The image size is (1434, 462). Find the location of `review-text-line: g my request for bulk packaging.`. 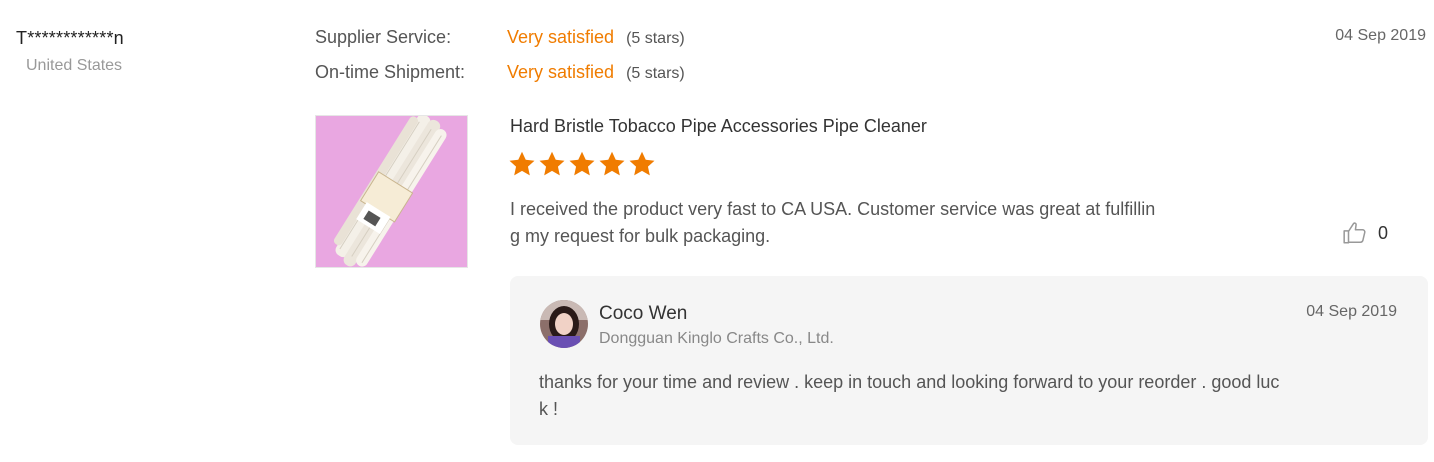

review-text-line: g my request for bulk packaging. is located at coordinates (640, 236).